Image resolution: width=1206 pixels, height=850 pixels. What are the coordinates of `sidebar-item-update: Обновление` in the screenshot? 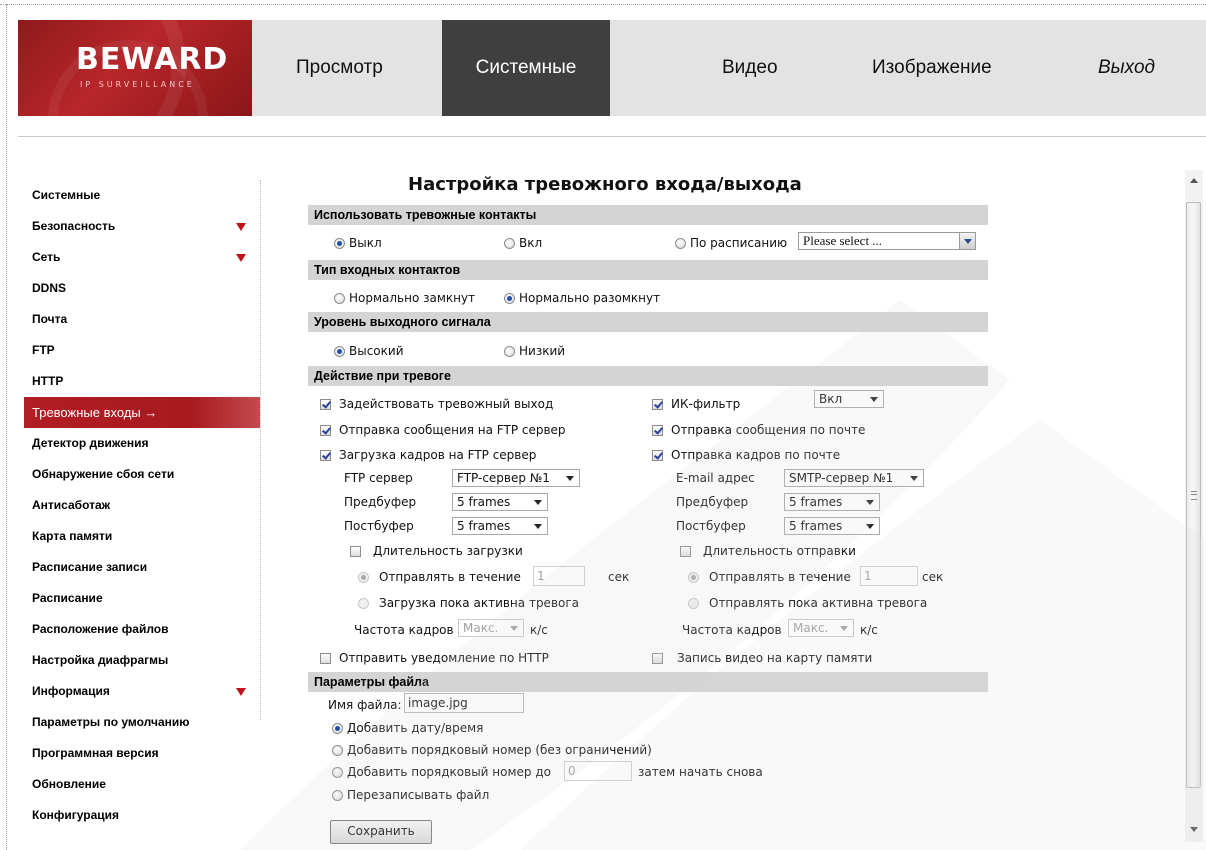 It's located at (142, 784).